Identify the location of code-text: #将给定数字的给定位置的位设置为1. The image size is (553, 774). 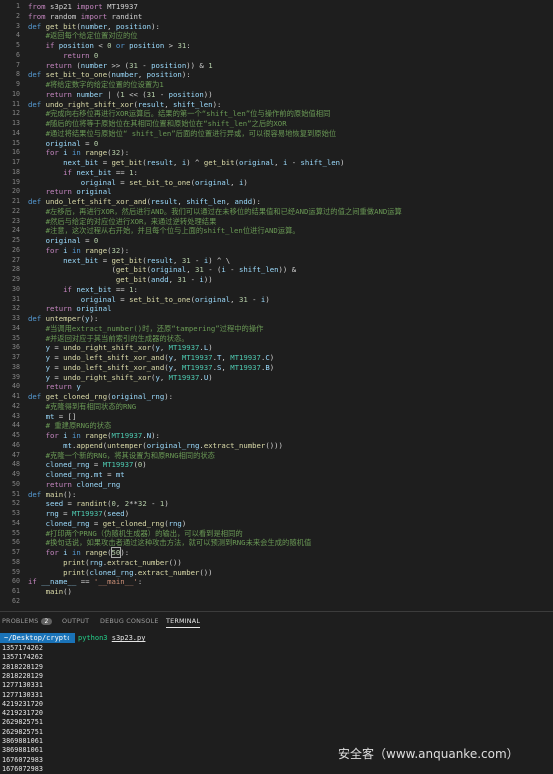
(96, 85).